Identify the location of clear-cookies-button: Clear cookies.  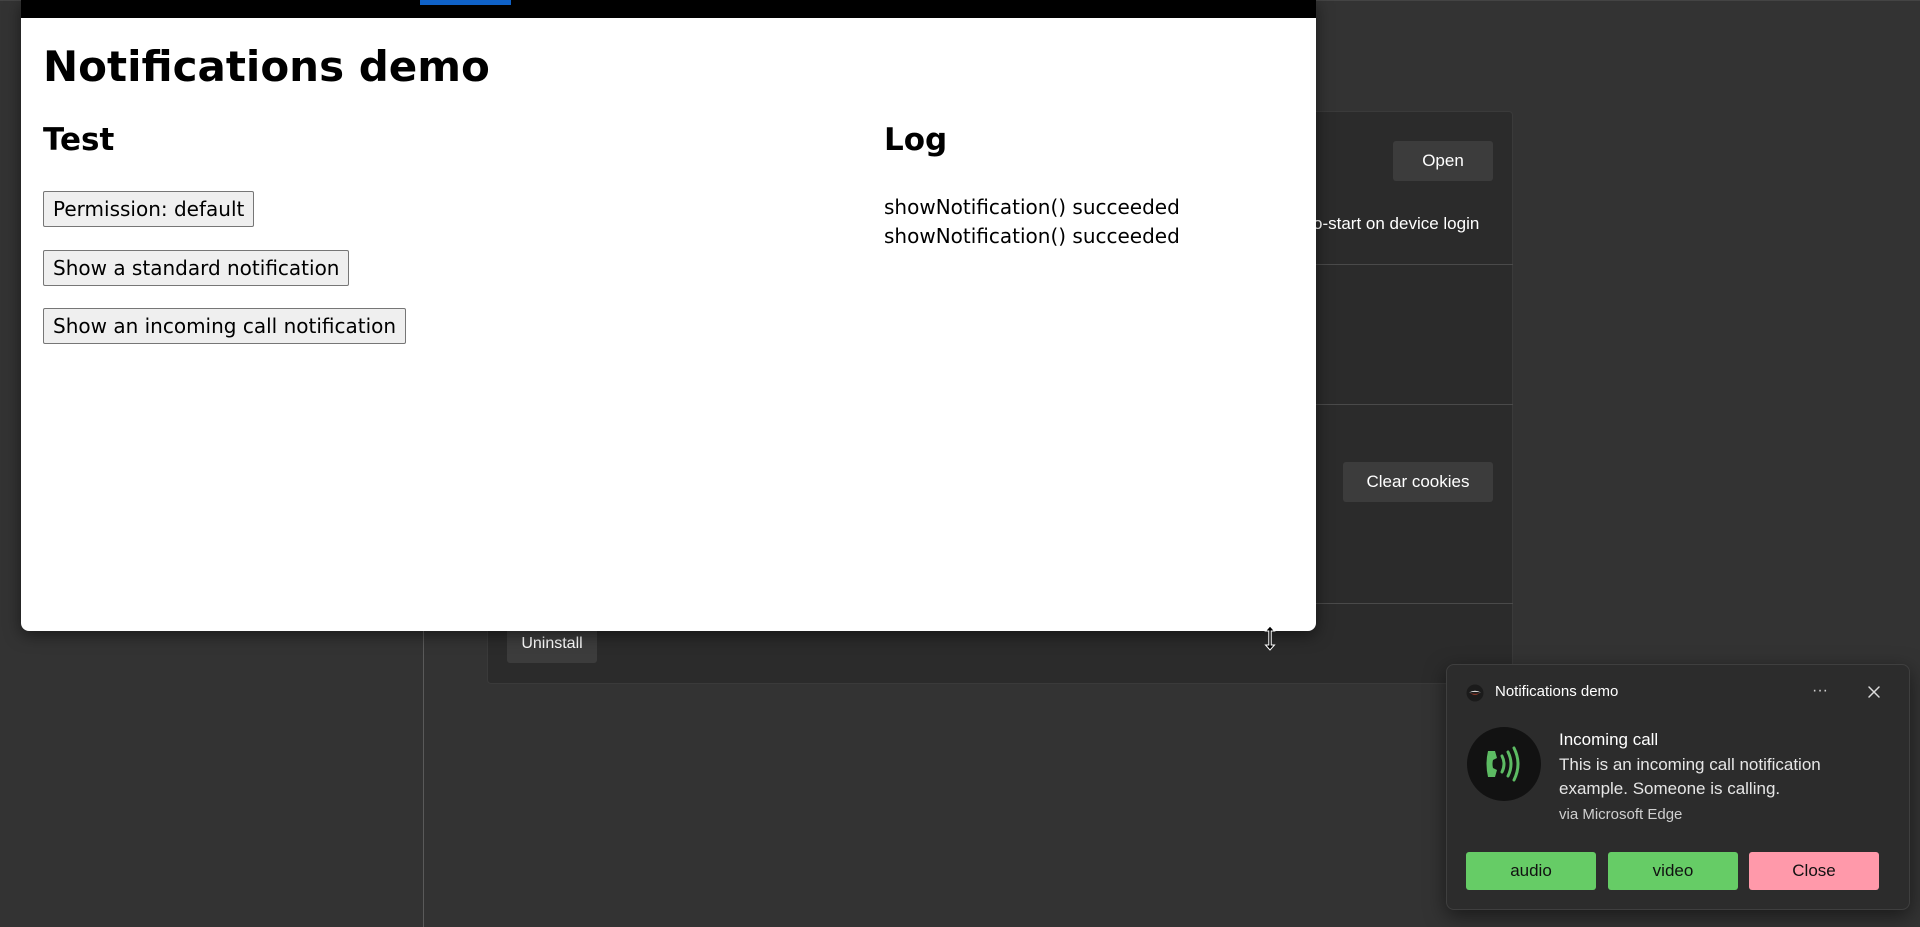
(1418, 482).